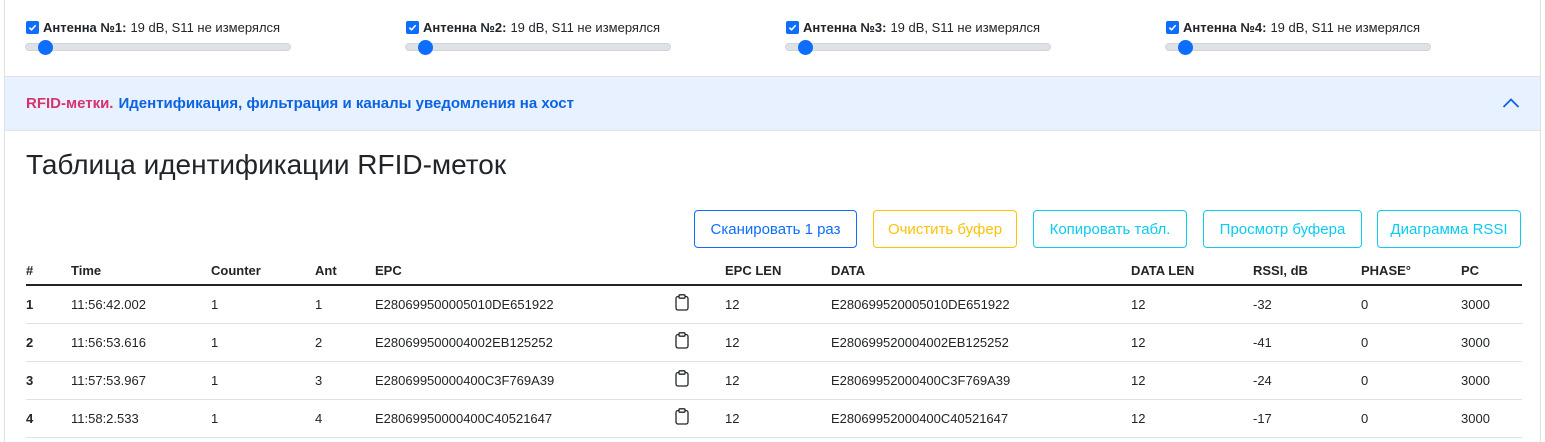 The height and width of the screenshot is (442, 1545). I want to click on cell-time: 11:56:42.002, so click(131, 304).